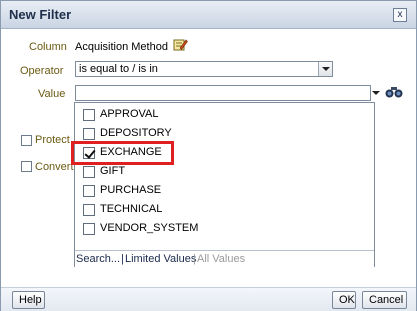  What do you see at coordinates (131, 190) in the screenshot?
I see `option-label: PURCHASE` at bounding box center [131, 190].